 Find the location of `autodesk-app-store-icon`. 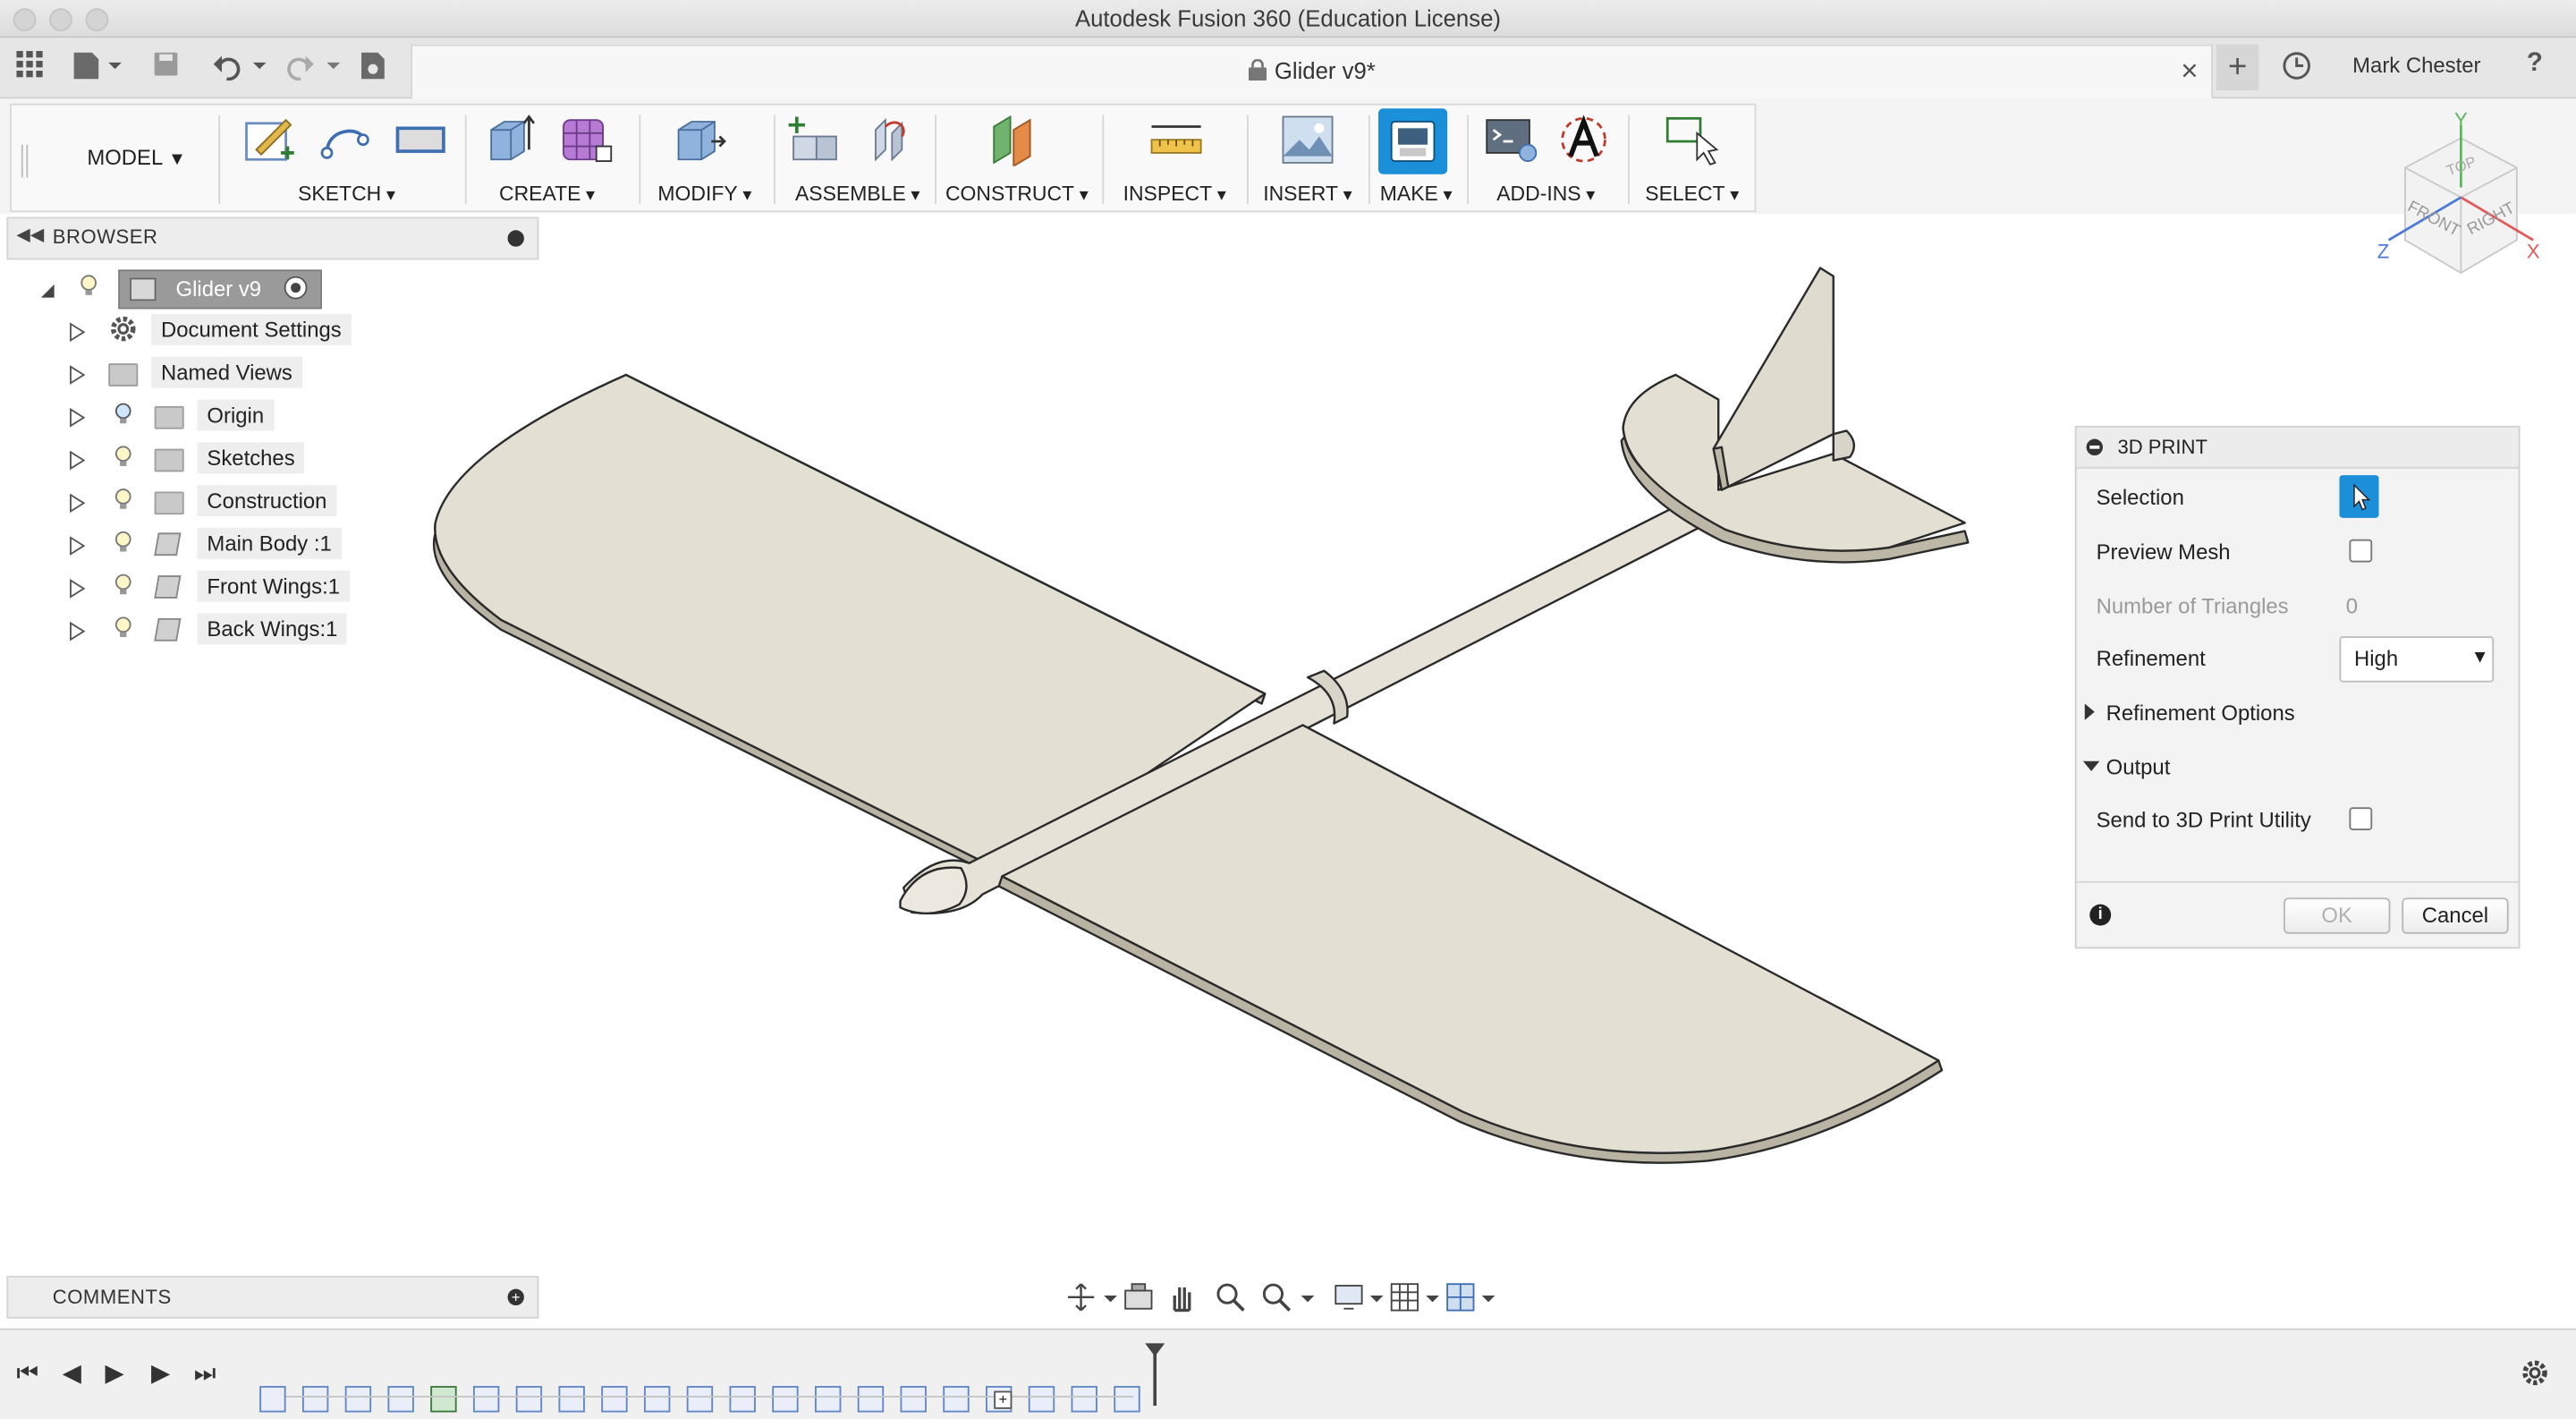

autodesk-app-store-icon is located at coordinates (1583, 140).